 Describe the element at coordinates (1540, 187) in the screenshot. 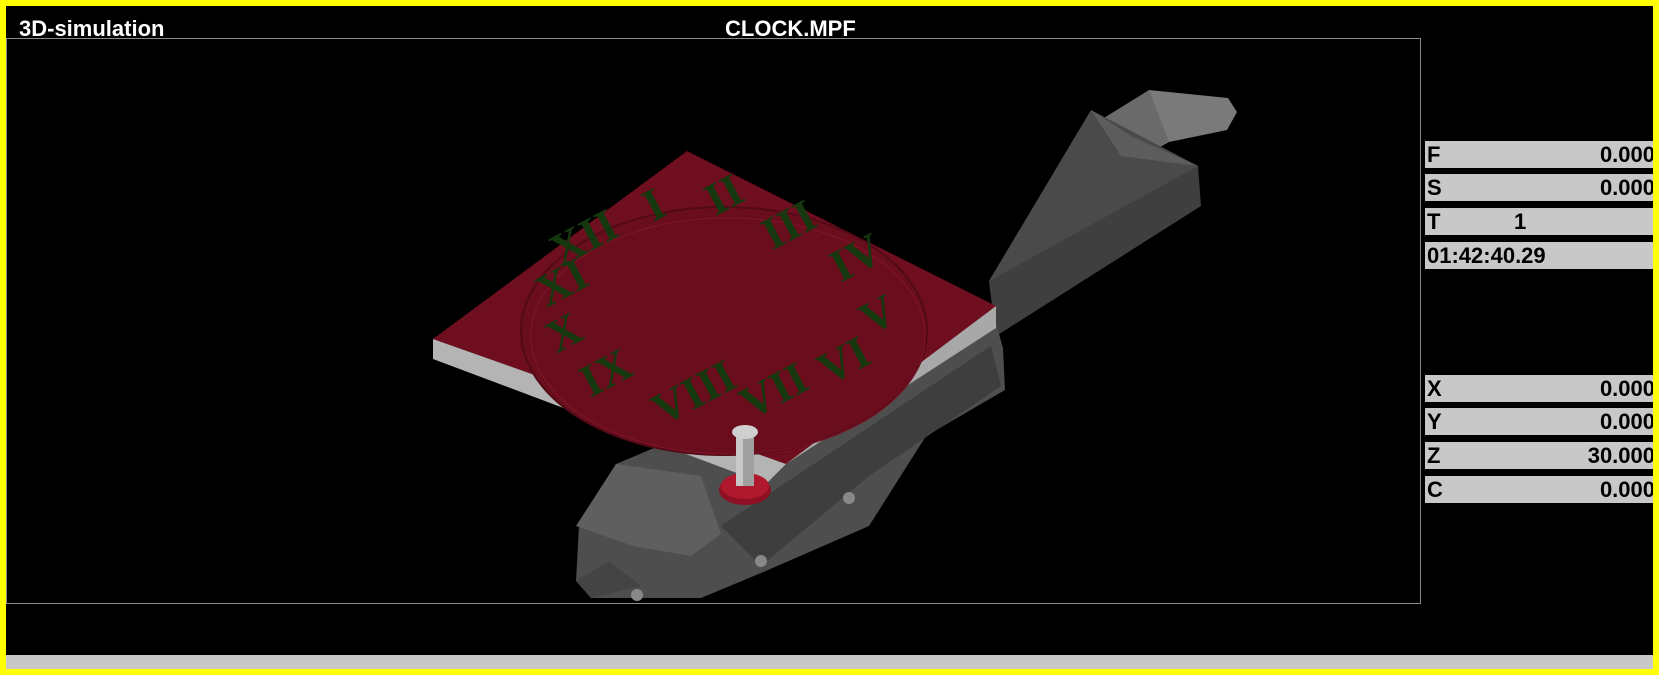

I see `spindle-row: S 0.000` at that location.